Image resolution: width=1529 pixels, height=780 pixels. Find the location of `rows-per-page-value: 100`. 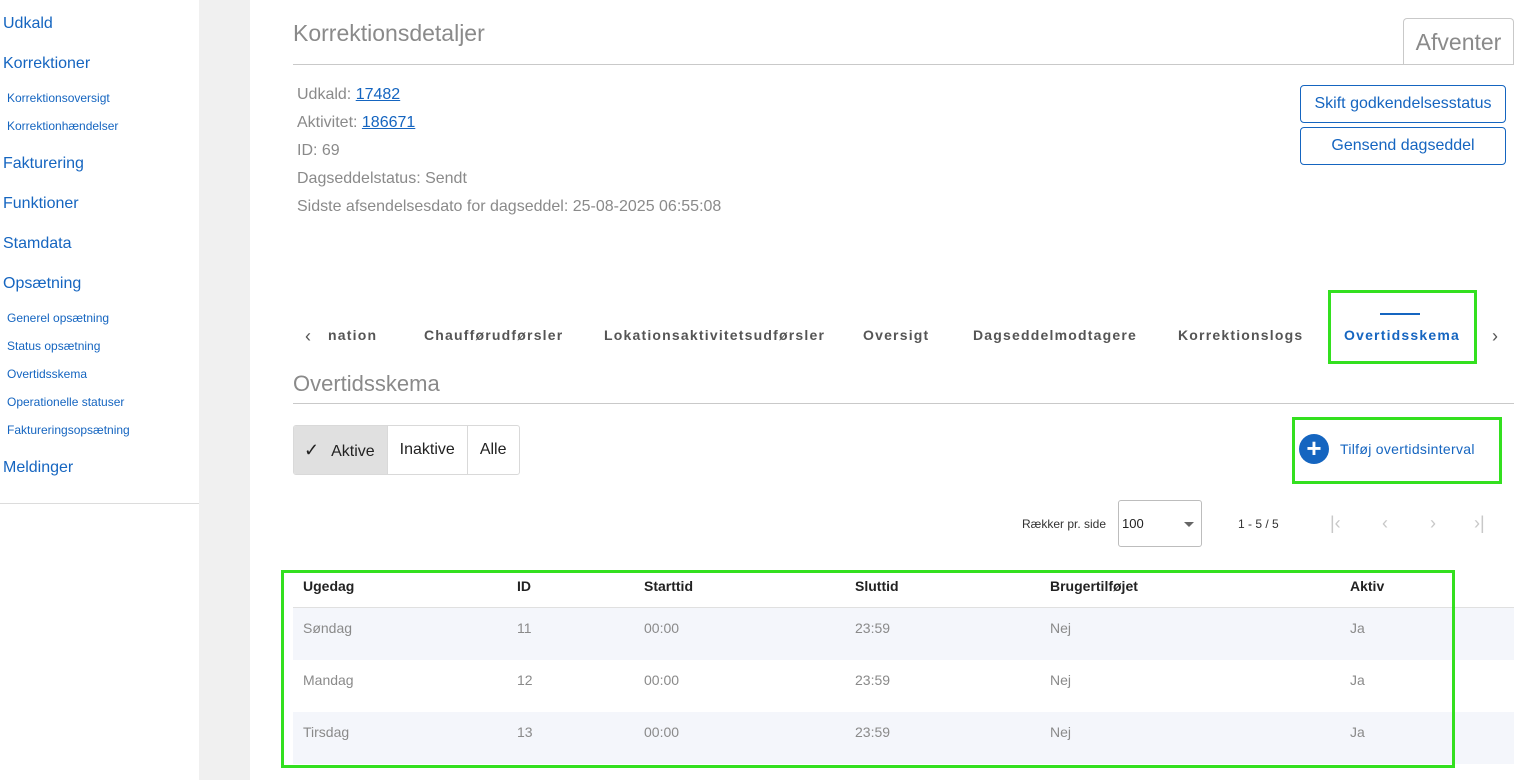

rows-per-page-value: 100 is located at coordinates (1133, 523).